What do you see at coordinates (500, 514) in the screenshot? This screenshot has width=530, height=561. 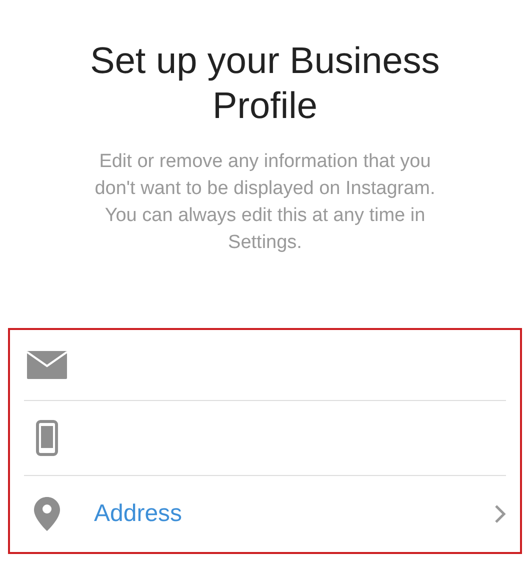 I see `chevron-right-icon` at bounding box center [500, 514].